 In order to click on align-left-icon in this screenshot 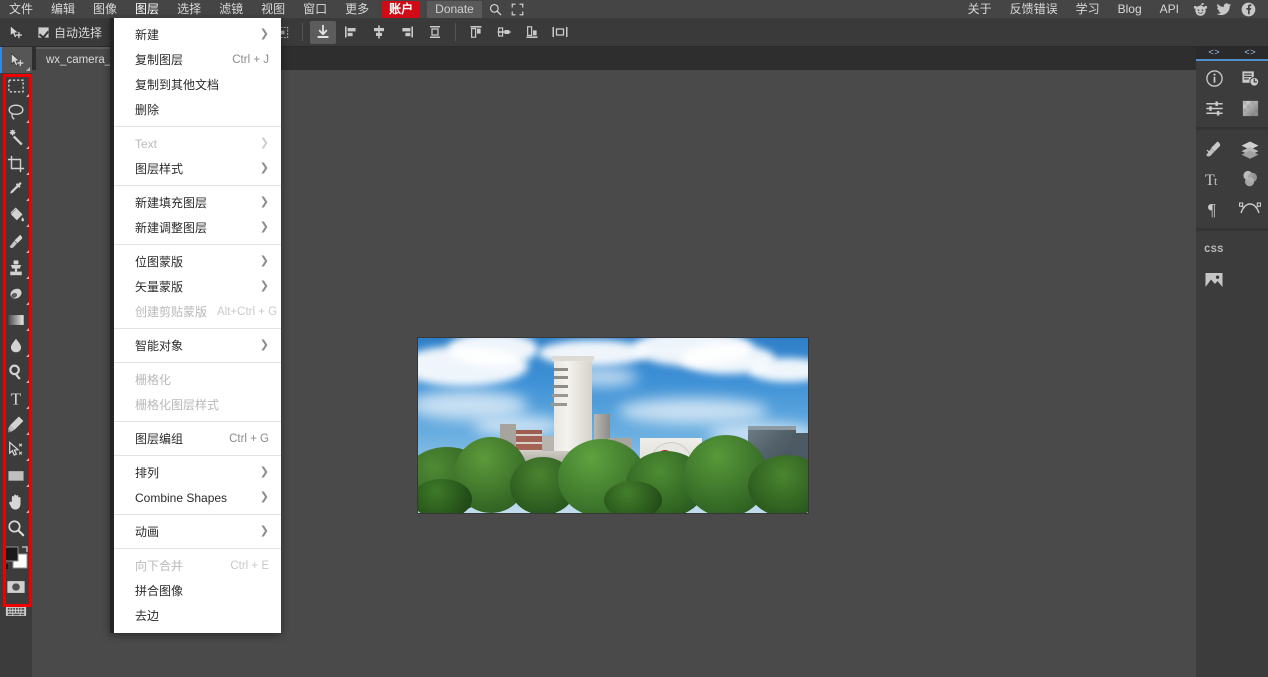, I will do `click(351, 32)`.